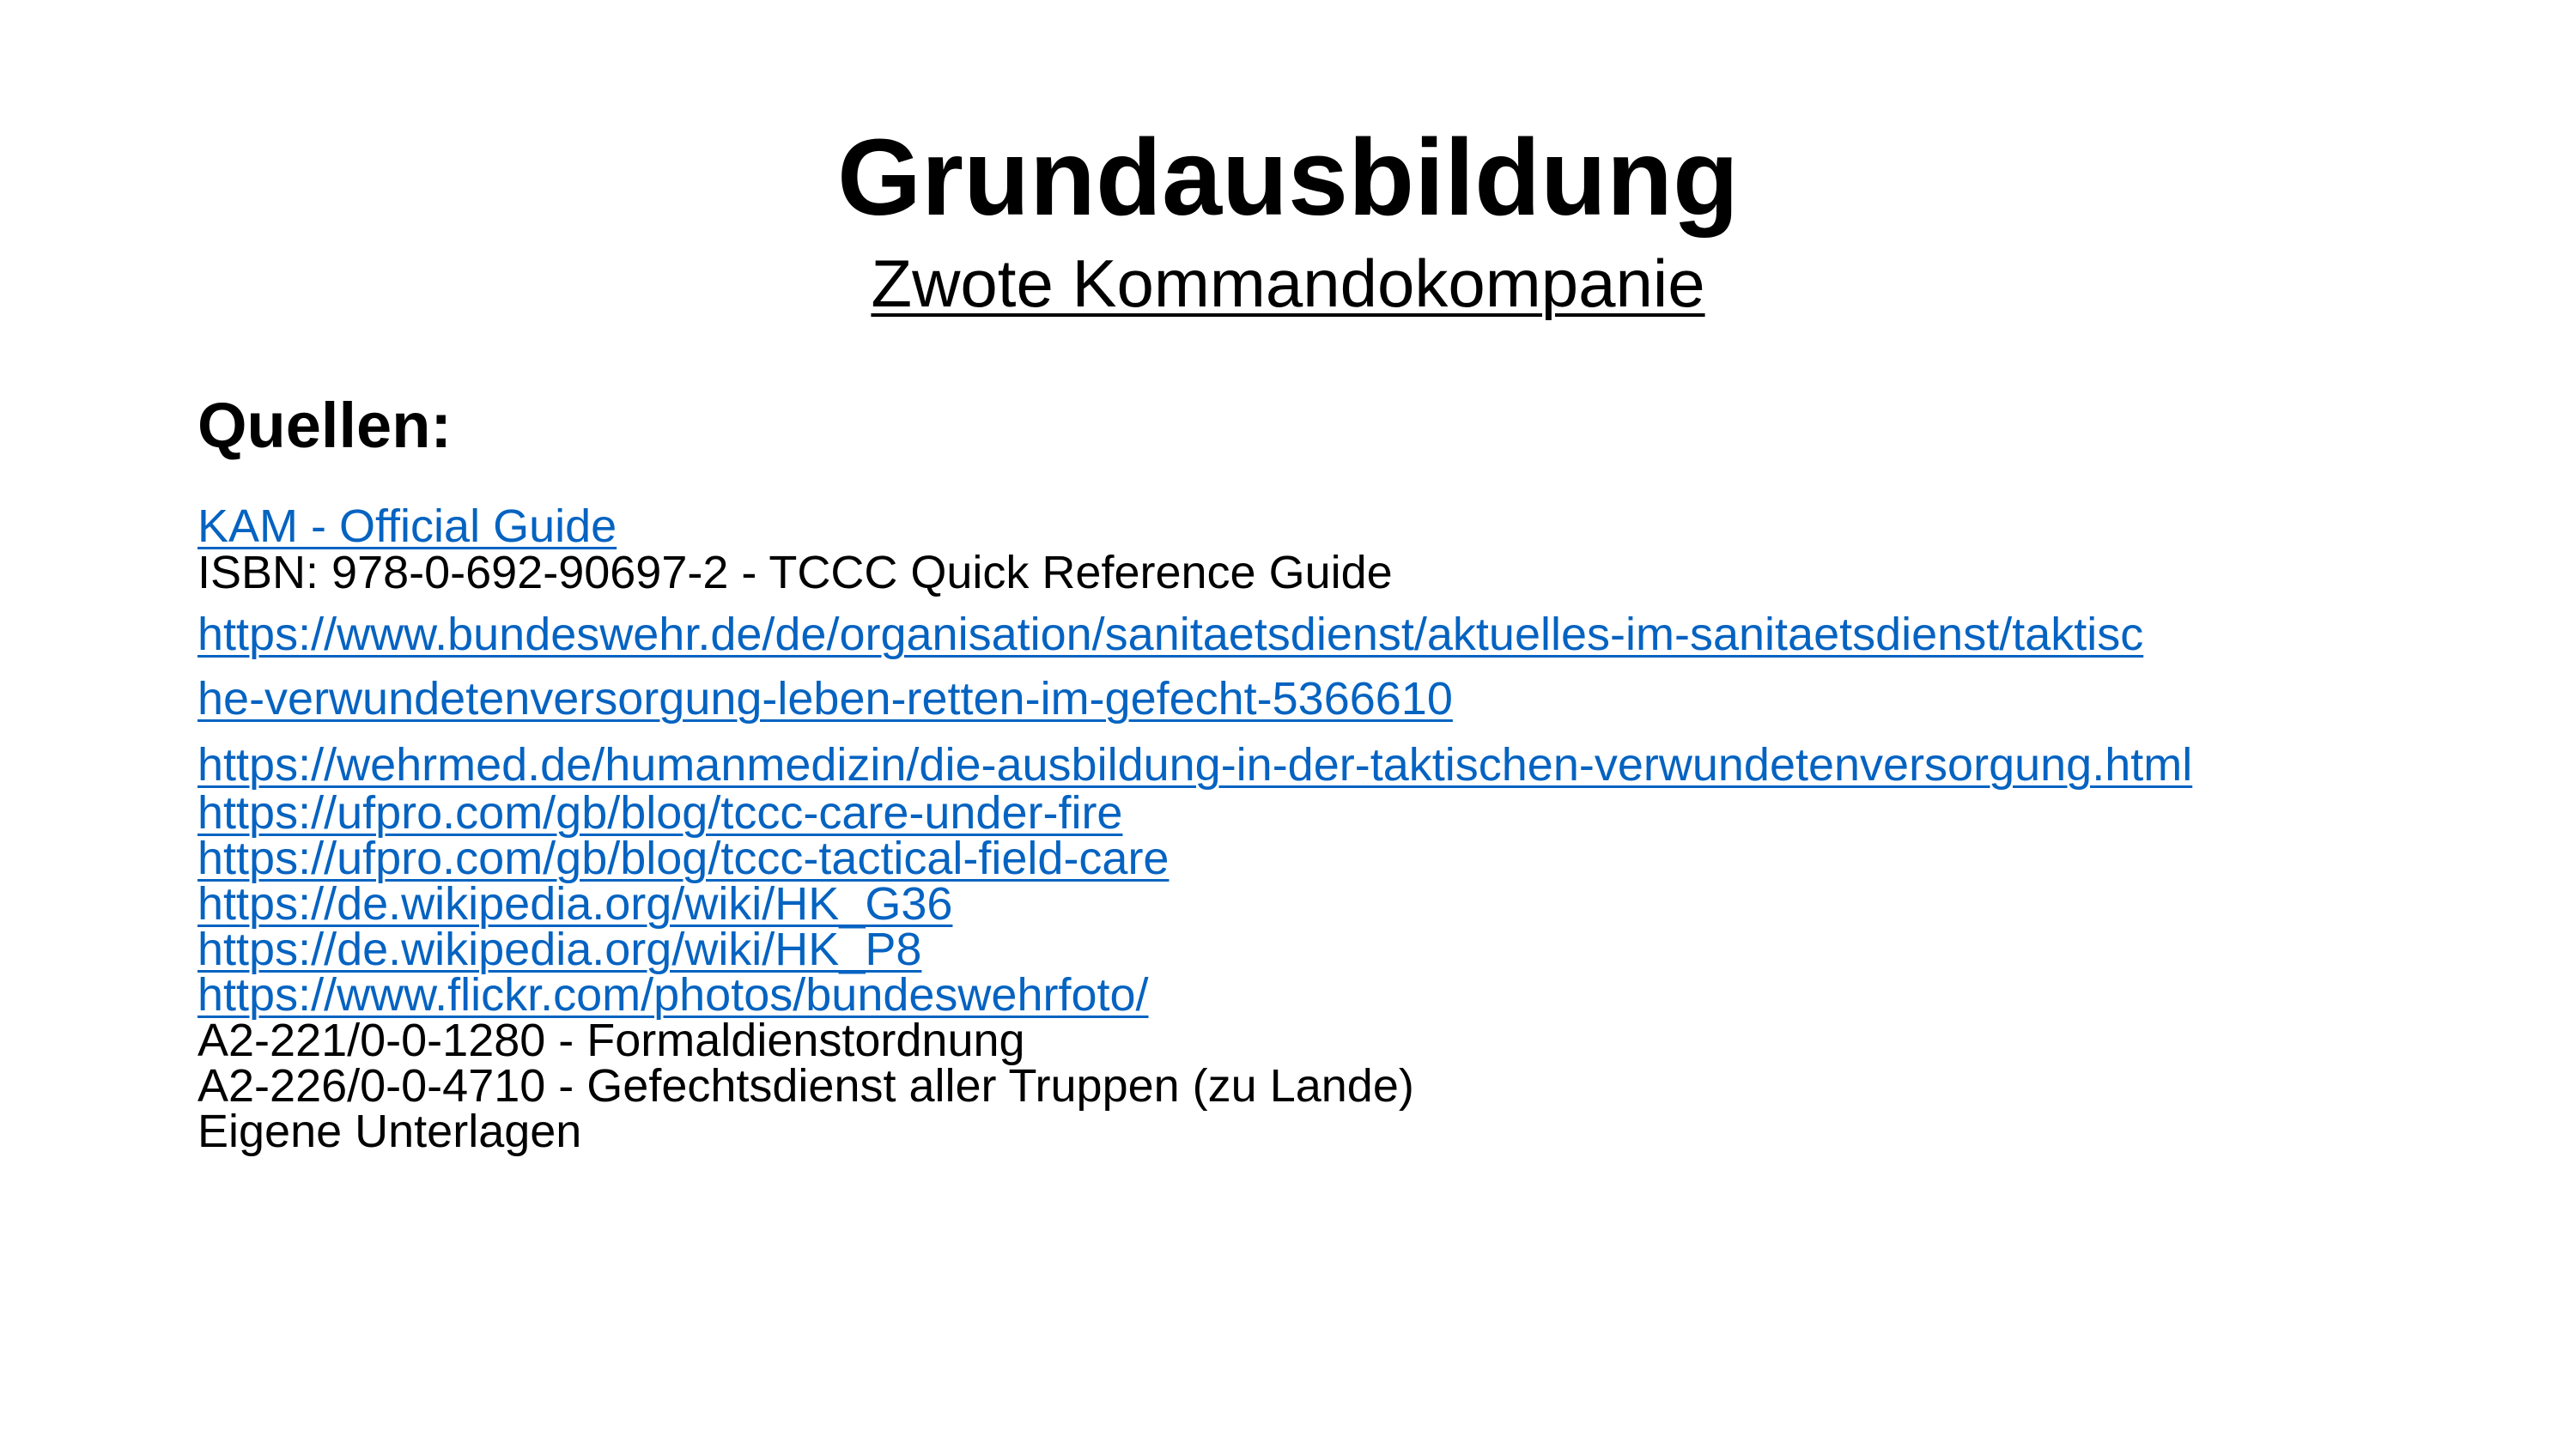  I want to click on sources-heading: Quellen:, so click(325, 425).